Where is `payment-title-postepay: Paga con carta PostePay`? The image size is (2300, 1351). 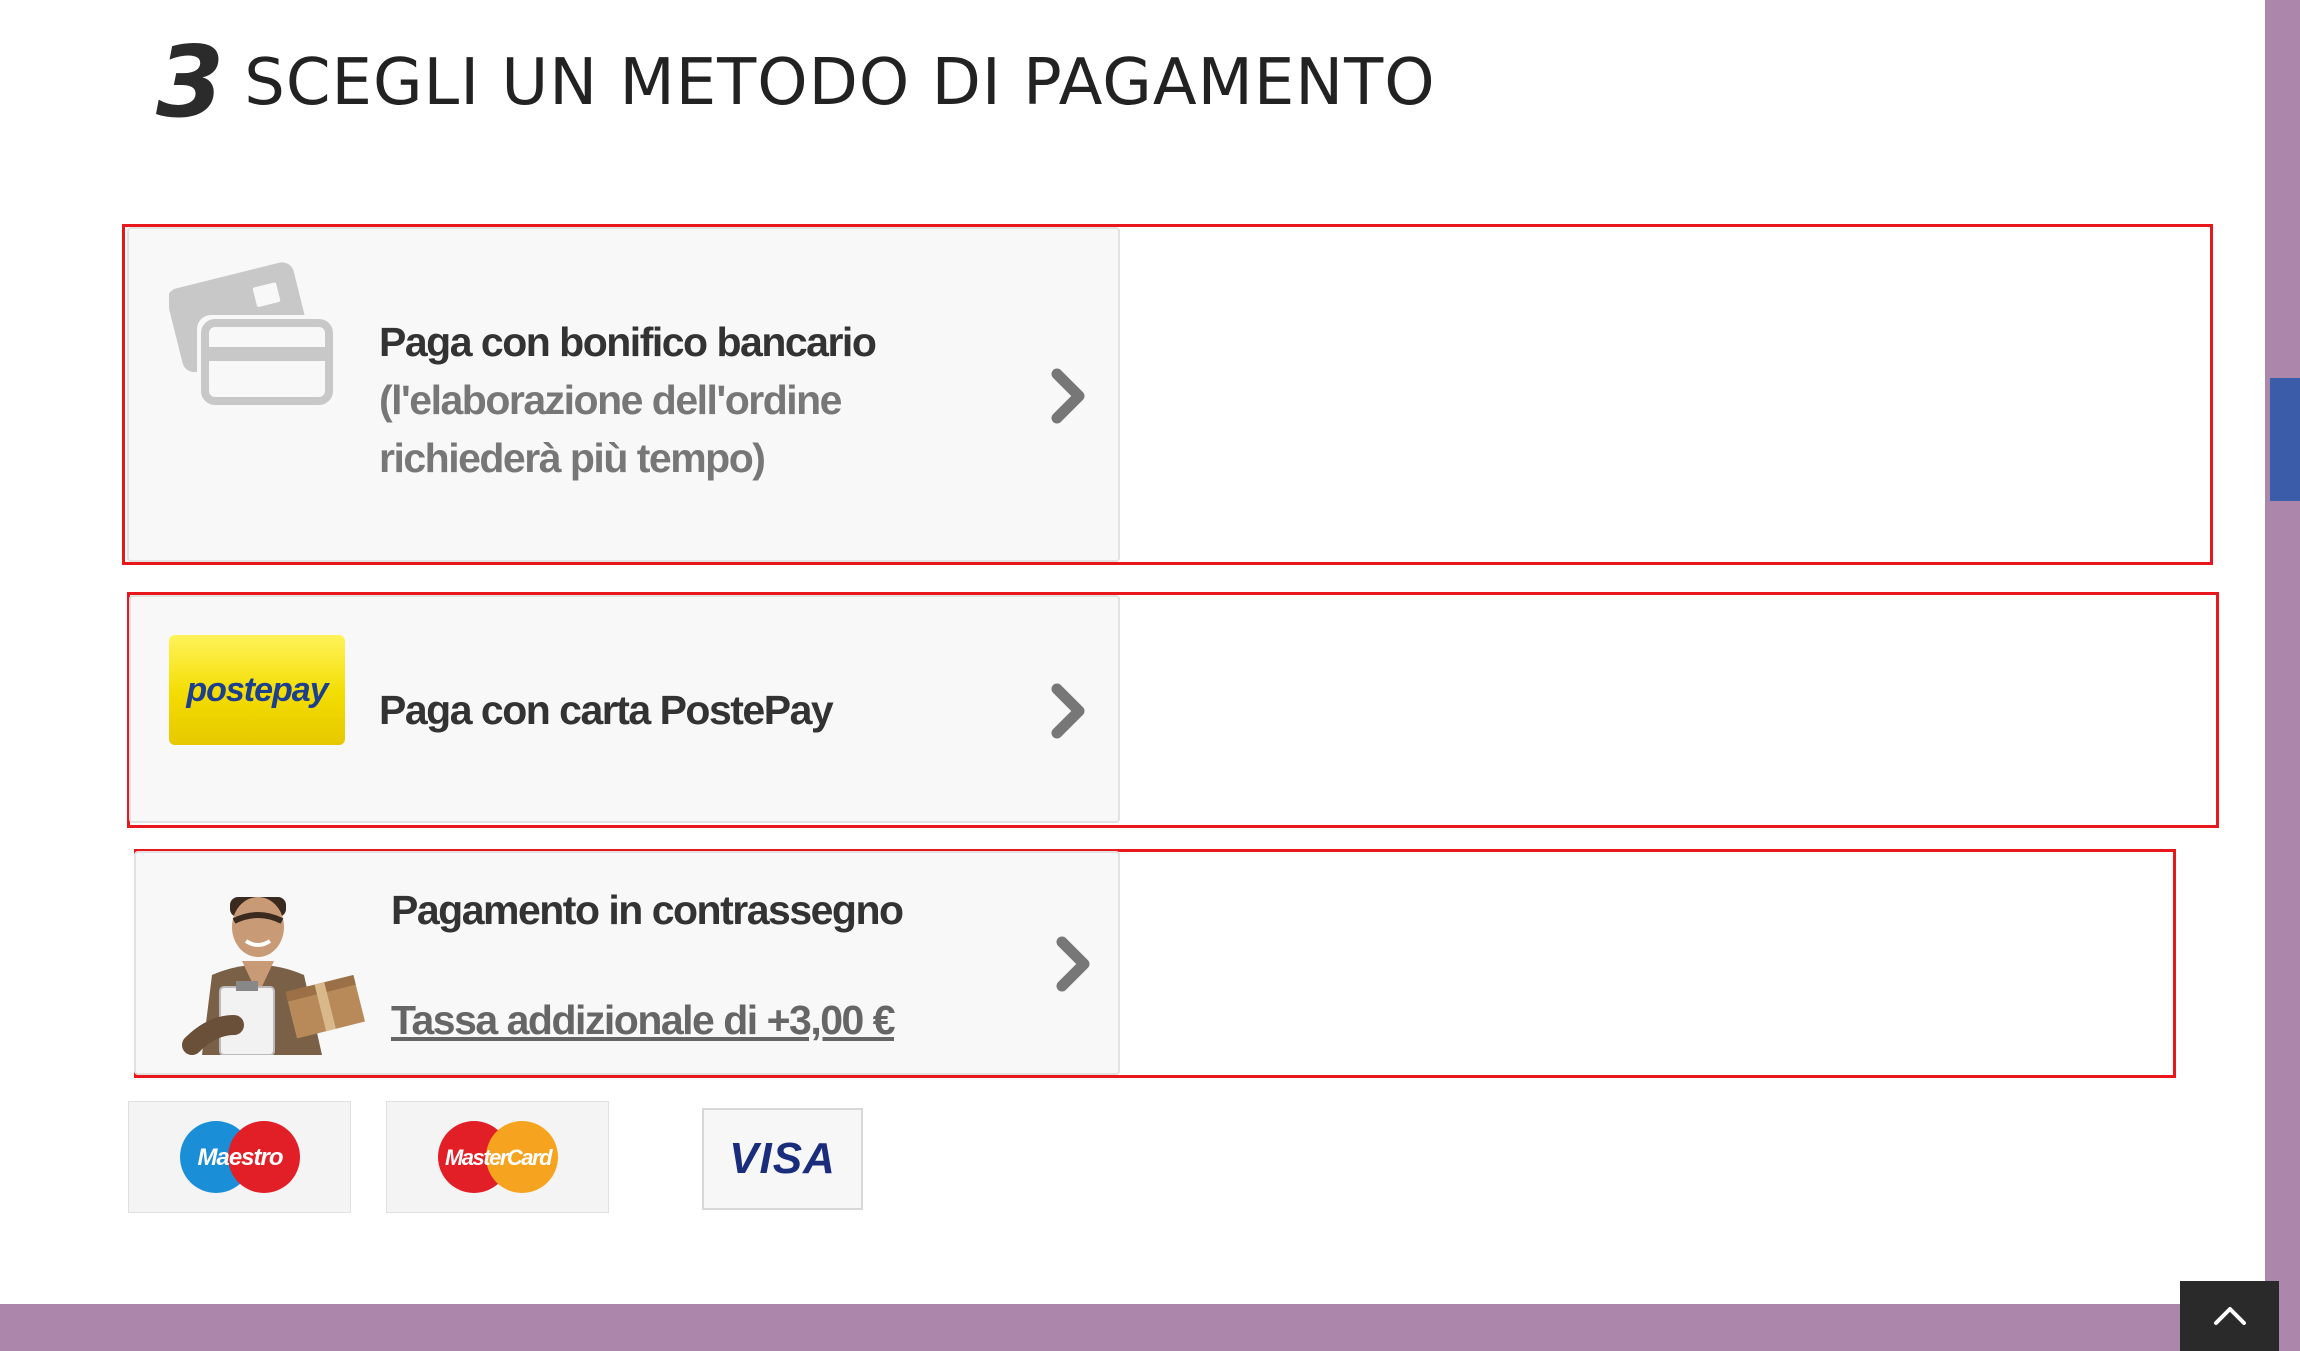 payment-title-postepay: Paga con carta PostePay is located at coordinates (606, 710).